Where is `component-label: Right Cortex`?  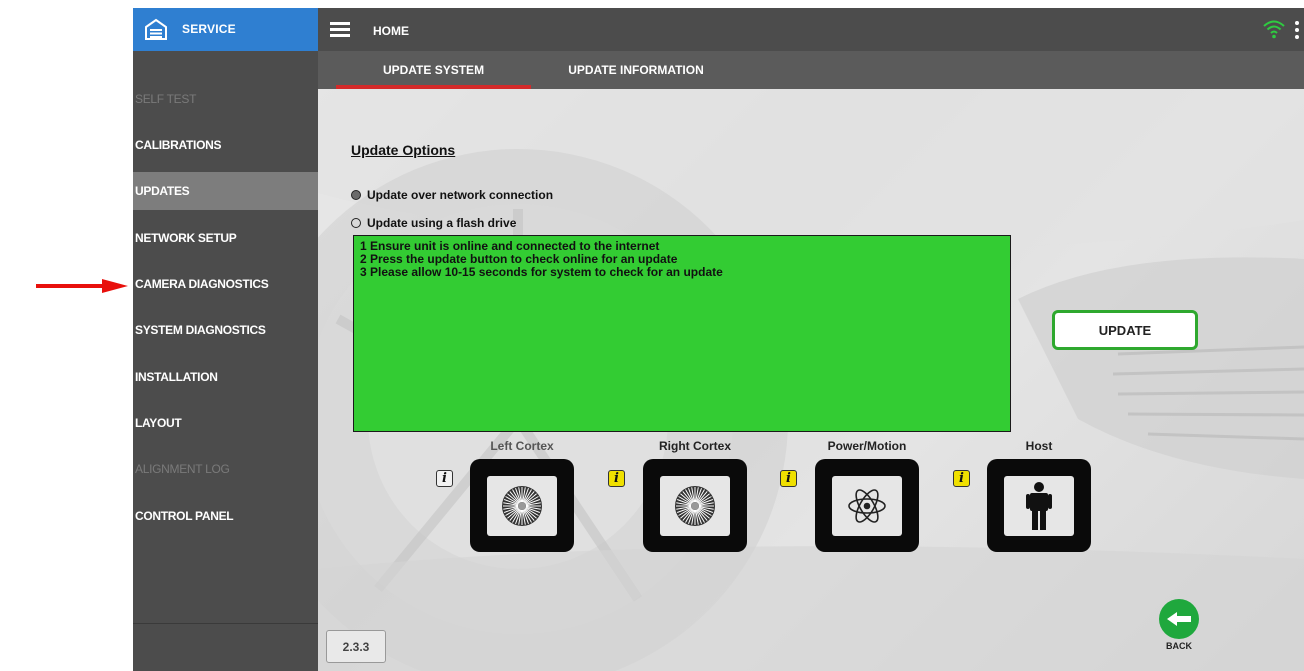
component-label: Right Cortex is located at coordinates (695, 446).